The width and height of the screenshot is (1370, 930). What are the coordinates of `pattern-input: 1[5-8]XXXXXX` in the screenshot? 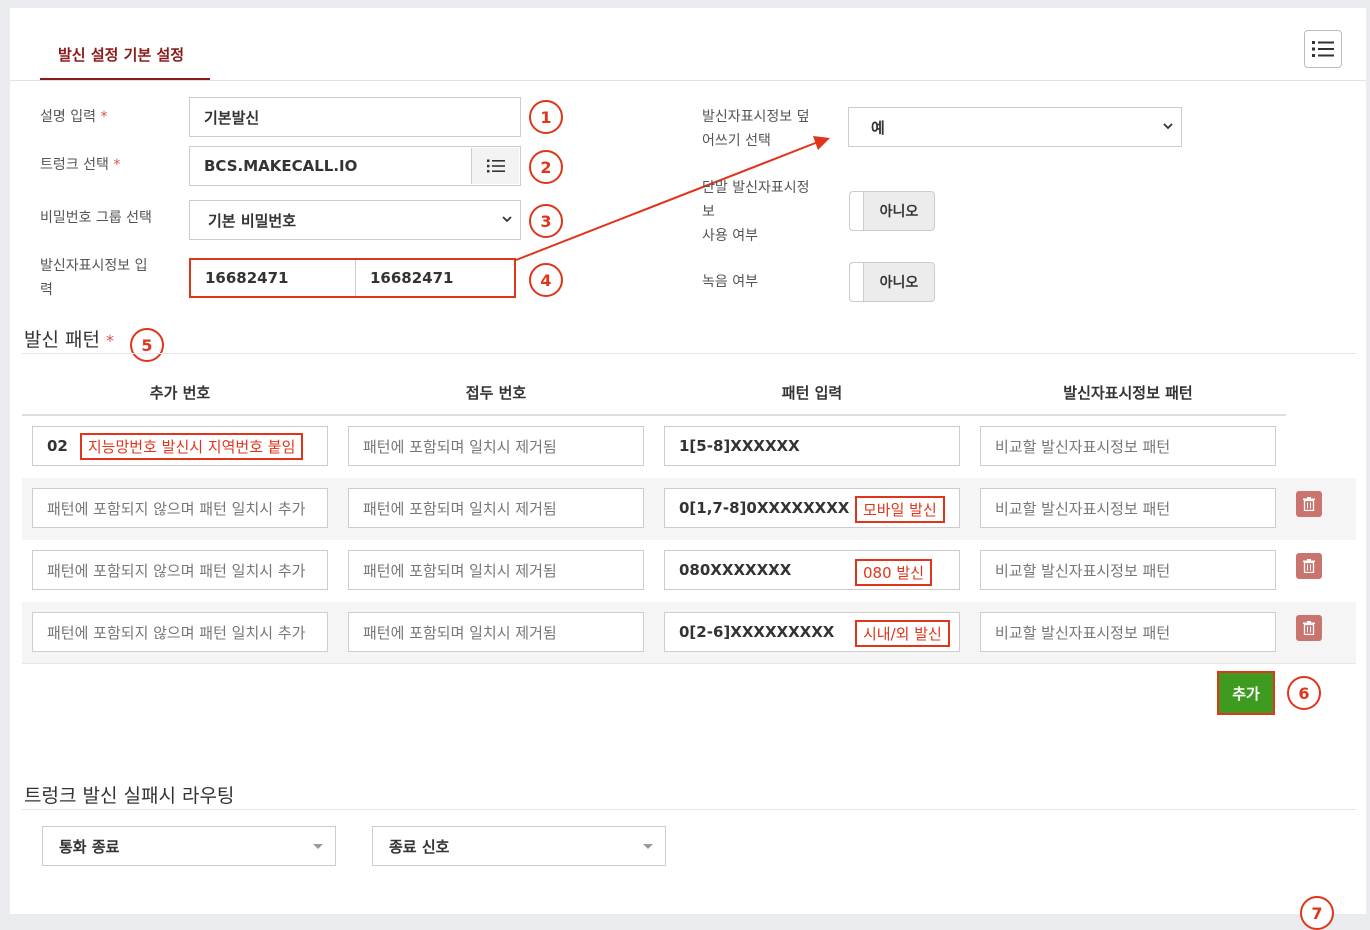 It's located at (812, 446).